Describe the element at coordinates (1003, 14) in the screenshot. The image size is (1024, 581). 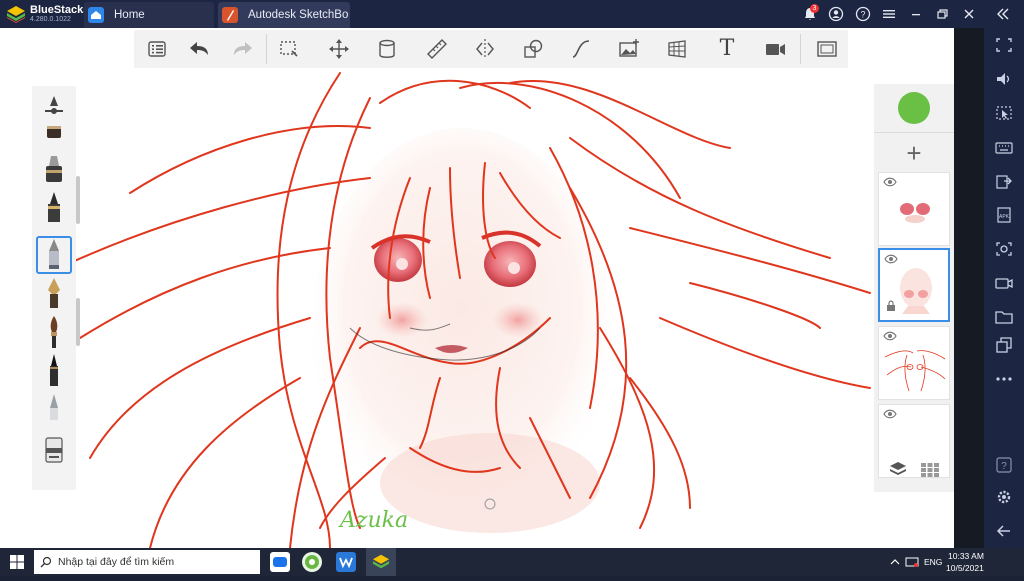
I see `collapse-sidebar-icon` at that location.